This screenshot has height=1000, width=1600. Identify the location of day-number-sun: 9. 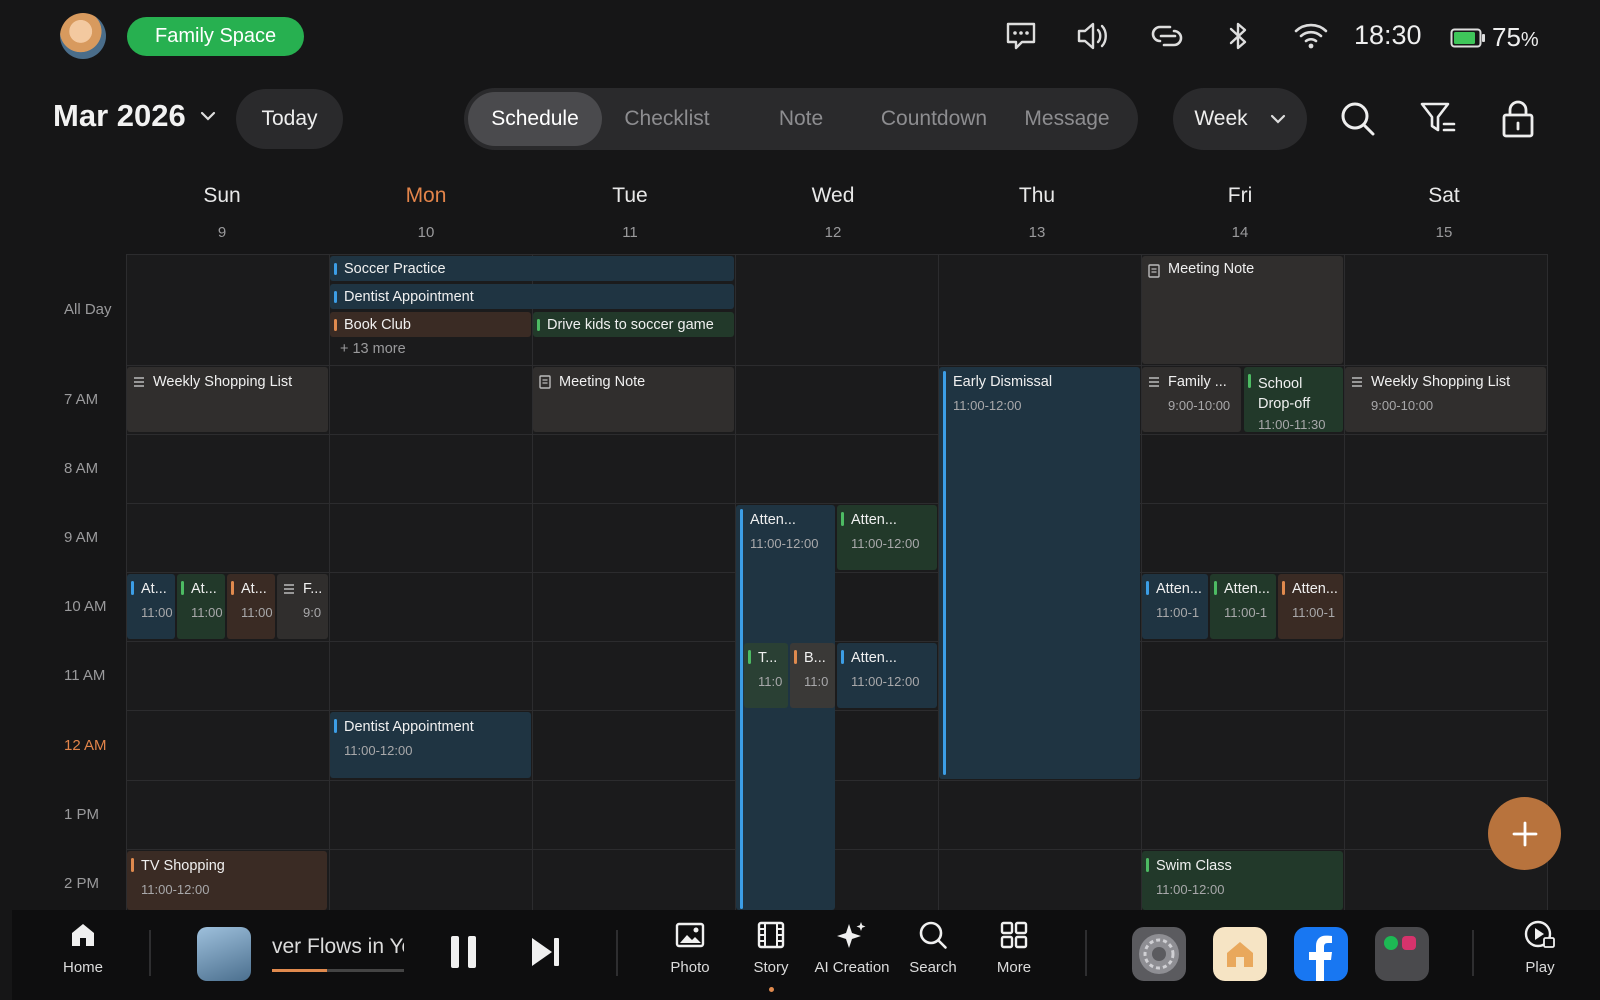
(222, 232).